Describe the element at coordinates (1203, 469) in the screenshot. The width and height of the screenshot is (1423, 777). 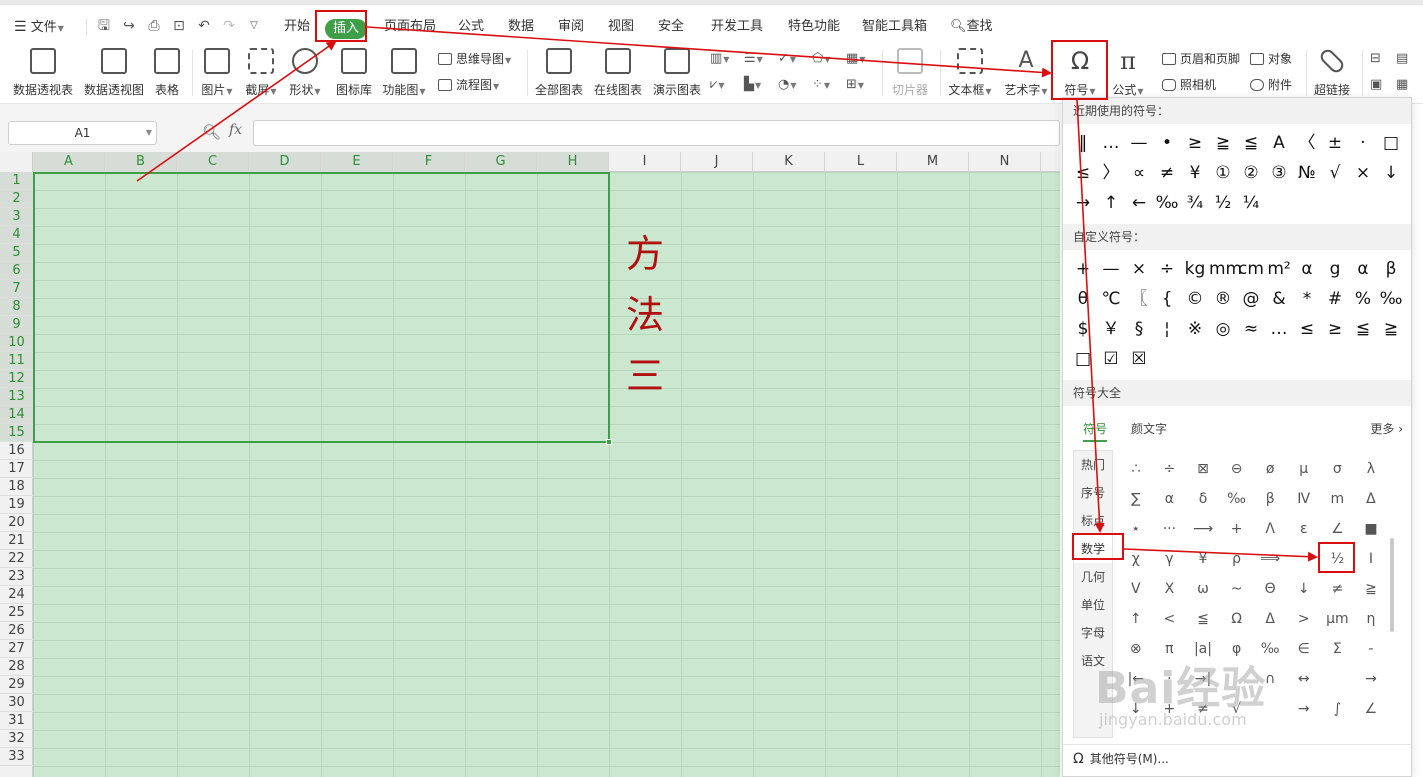
I see `symbol-cell: ⊠` at that location.